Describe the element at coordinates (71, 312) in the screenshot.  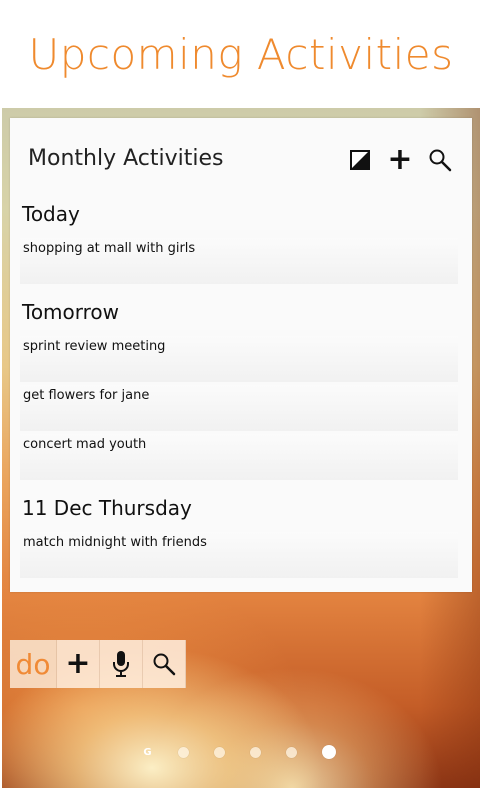
I see `section-header-tomorrow: Tomorrow` at that location.